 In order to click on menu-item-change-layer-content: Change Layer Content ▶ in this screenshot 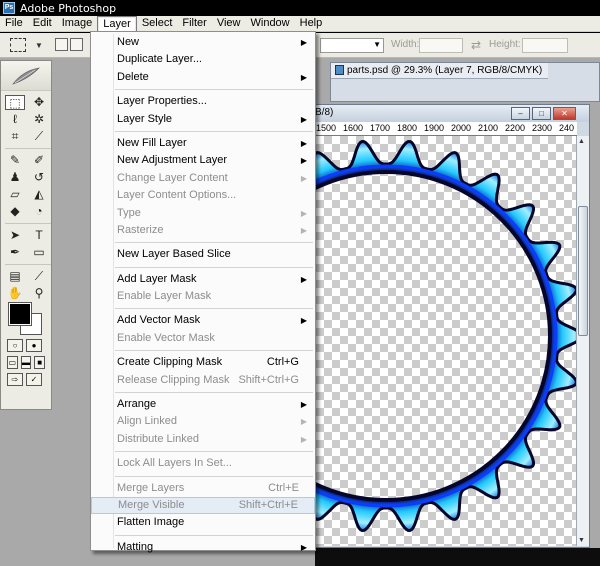, I will do `click(203, 178)`.